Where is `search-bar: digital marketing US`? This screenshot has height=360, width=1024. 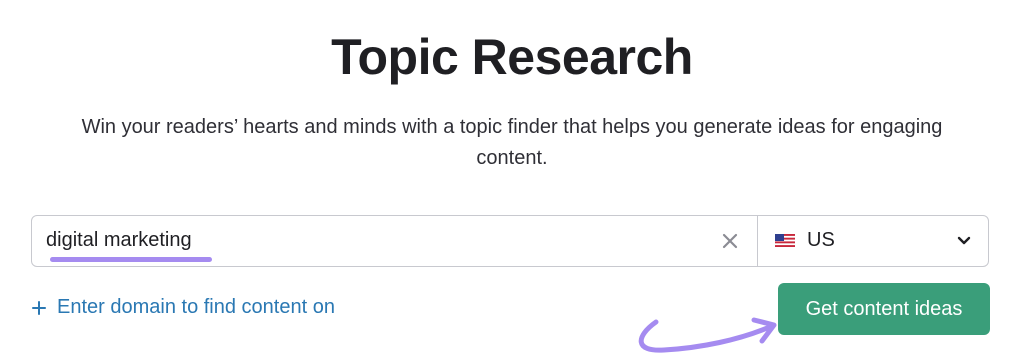
search-bar: digital marketing US is located at coordinates (510, 241).